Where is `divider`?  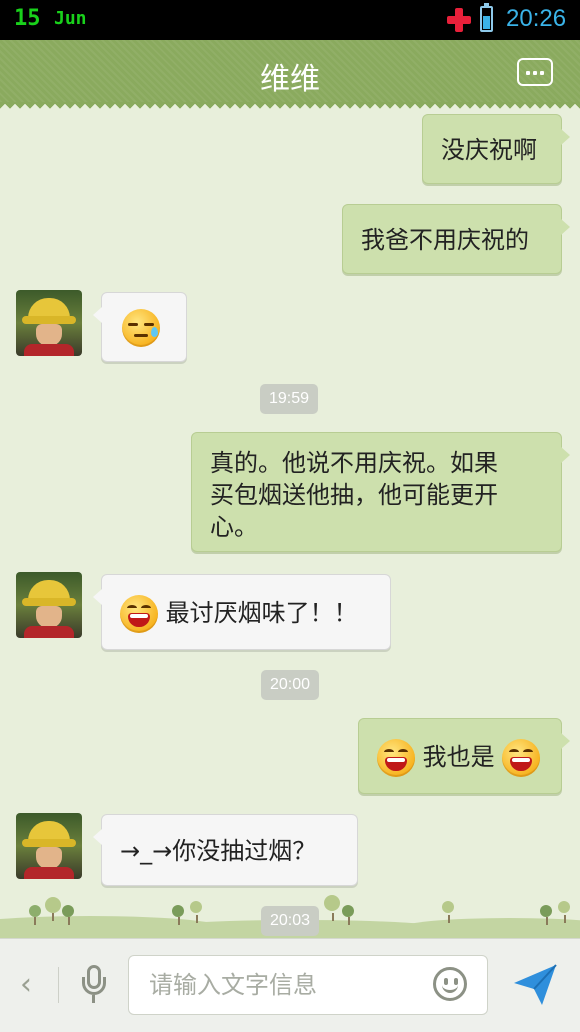
divider is located at coordinates (58, 985).